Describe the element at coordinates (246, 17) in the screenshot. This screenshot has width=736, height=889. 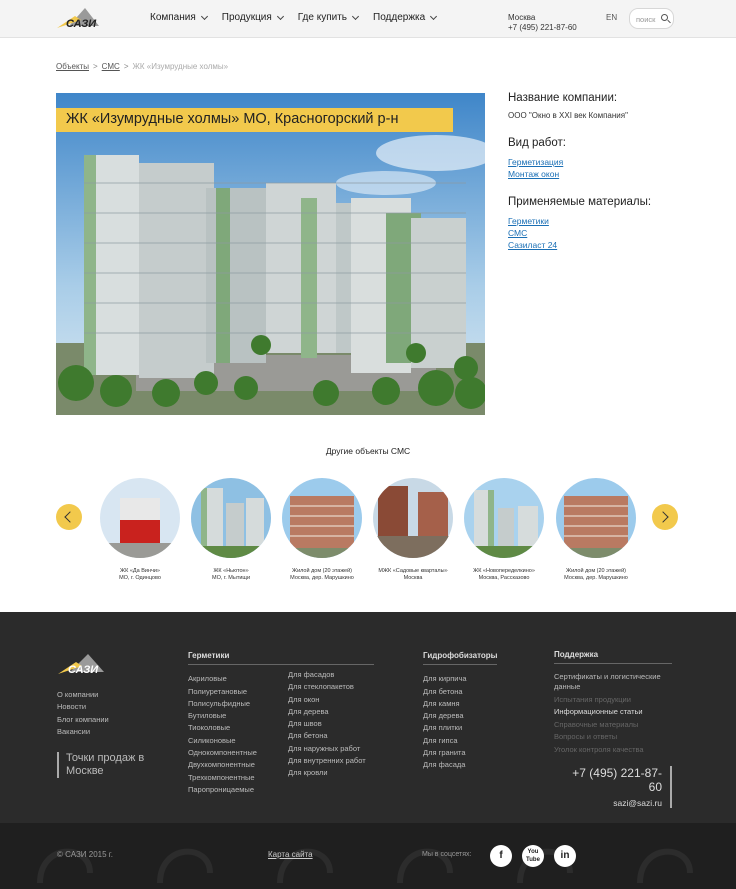
I see `nav-label: Продукция` at that location.